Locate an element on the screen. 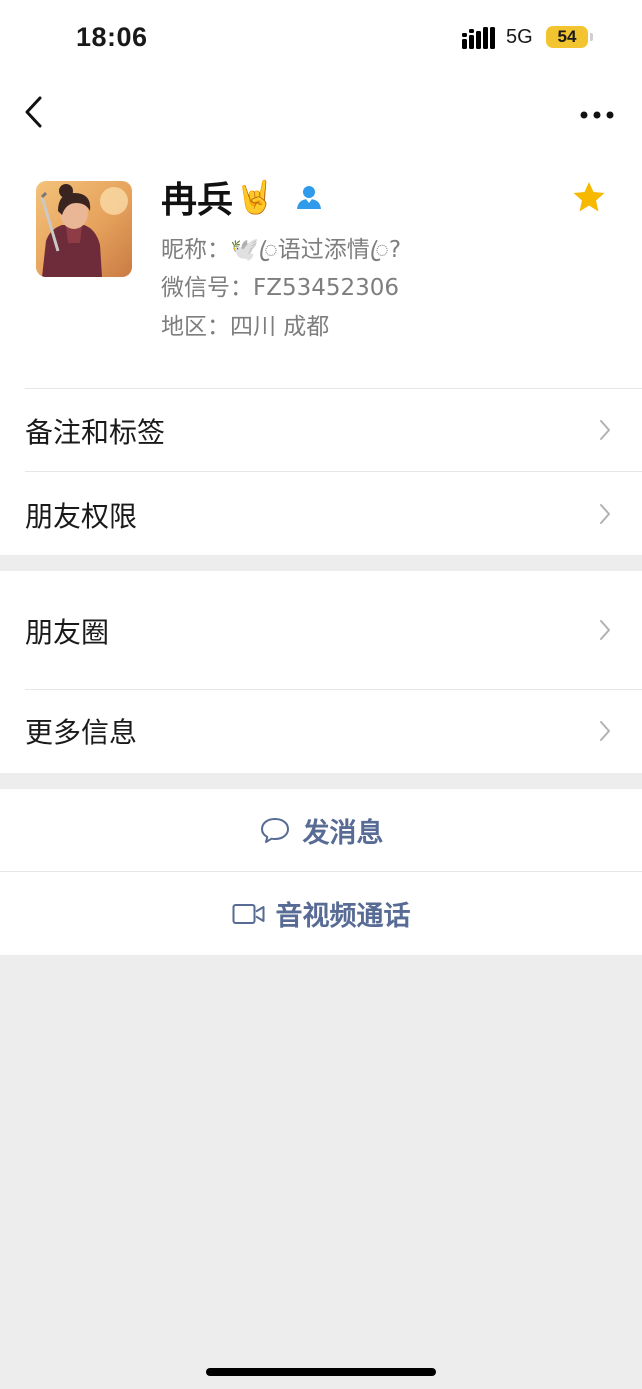 This screenshot has height=1389, width=642. menu-group-1: 备注和标签 朋友权限 is located at coordinates (321, 471).